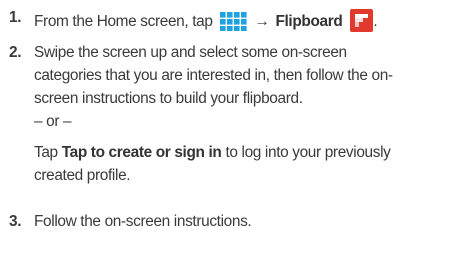  What do you see at coordinates (15, 221) in the screenshot?
I see `step-number: 3.` at bounding box center [15, 221].